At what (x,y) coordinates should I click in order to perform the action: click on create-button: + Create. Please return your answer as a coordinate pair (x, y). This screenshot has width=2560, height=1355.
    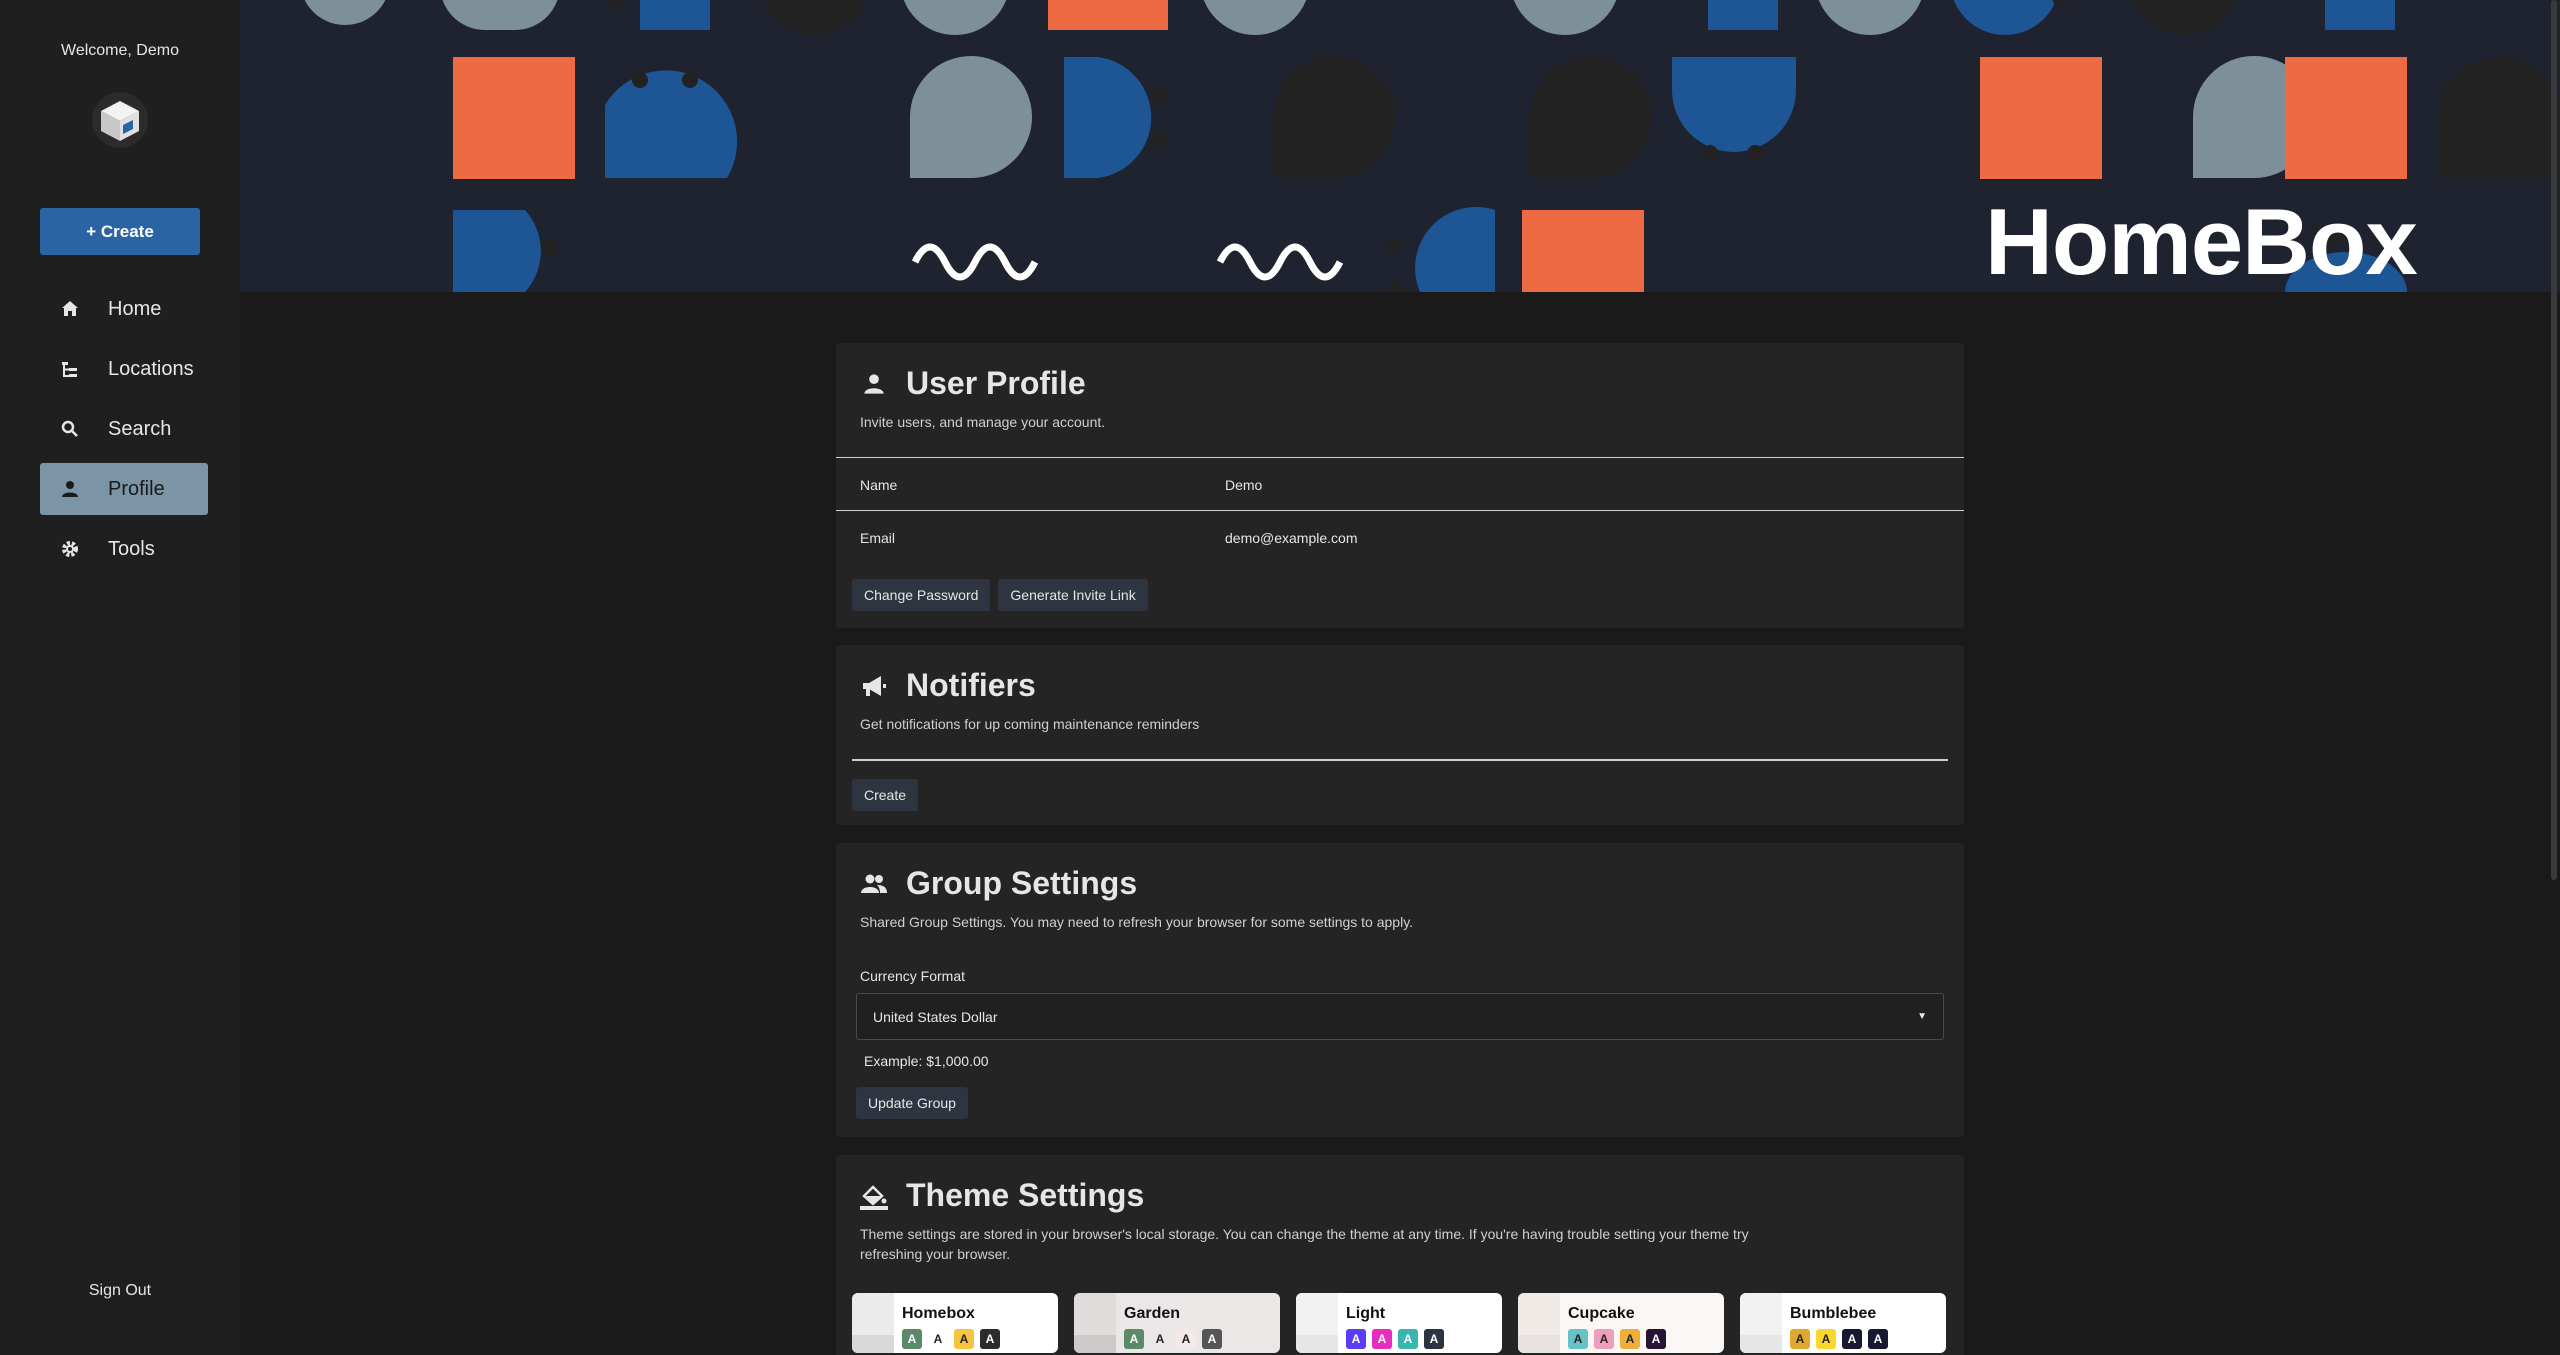
    Looking at the image, I should click on (120, 231).